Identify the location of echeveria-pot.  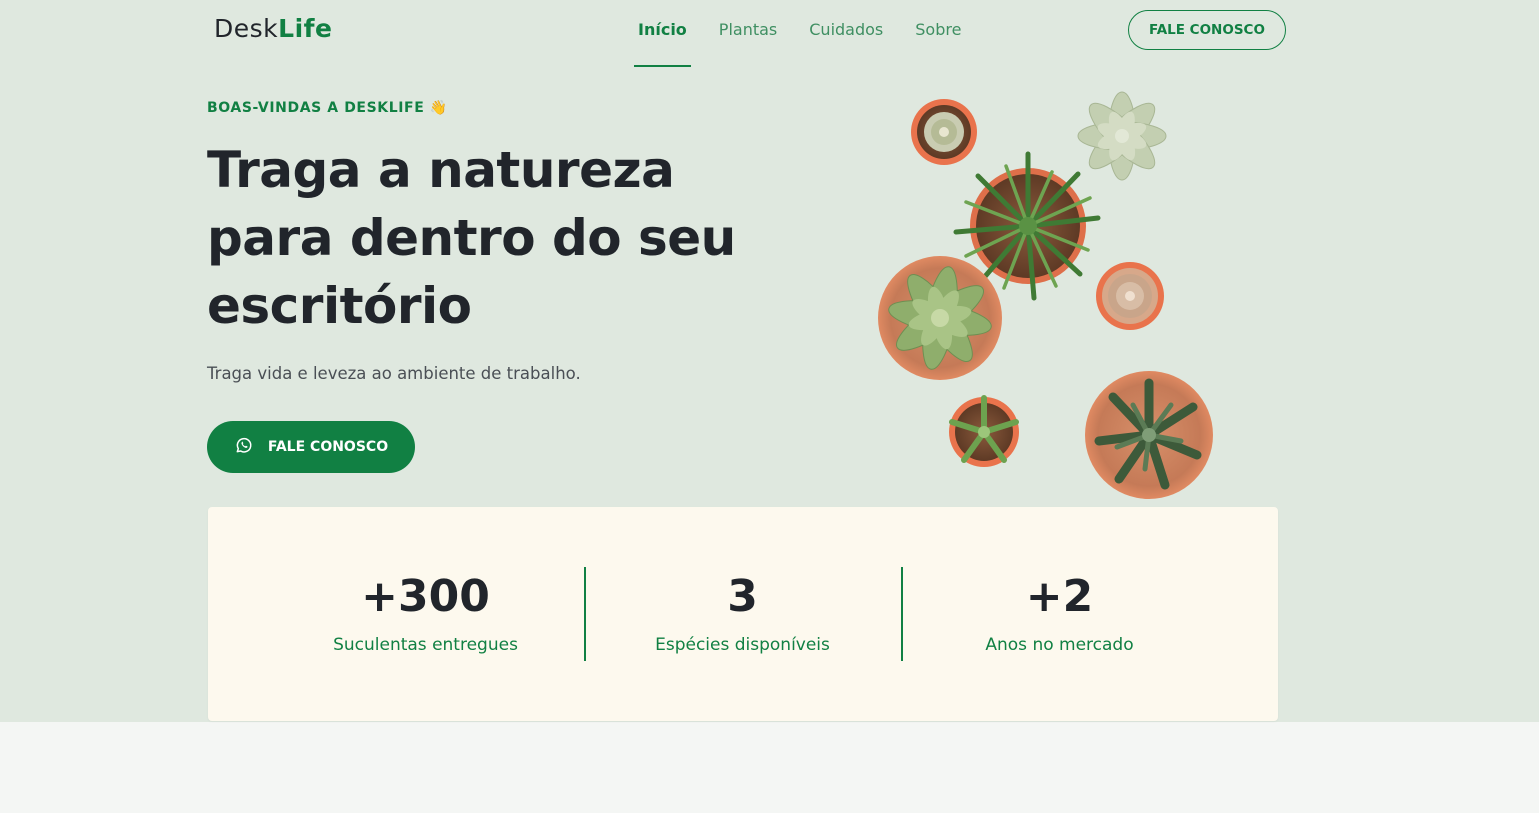
(940, 318).